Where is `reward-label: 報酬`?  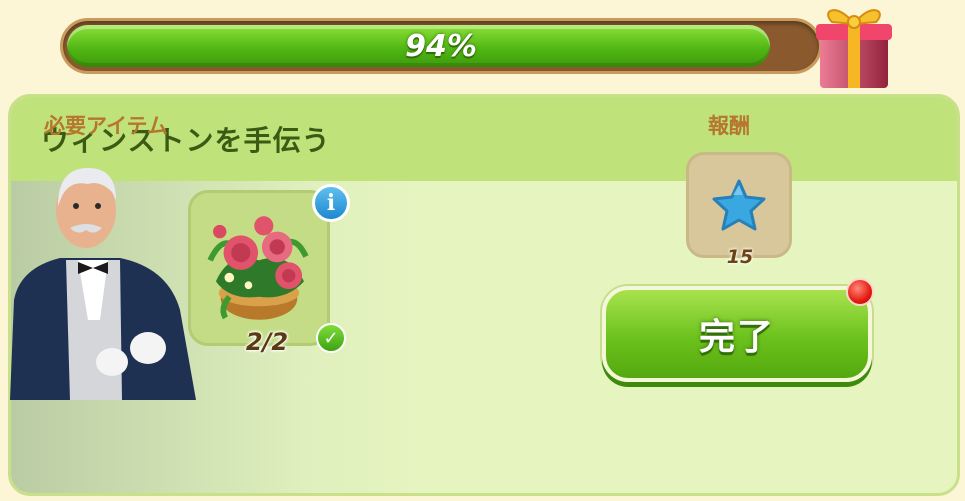
reward-label: 報酬 is located at coordinates (729, 126).